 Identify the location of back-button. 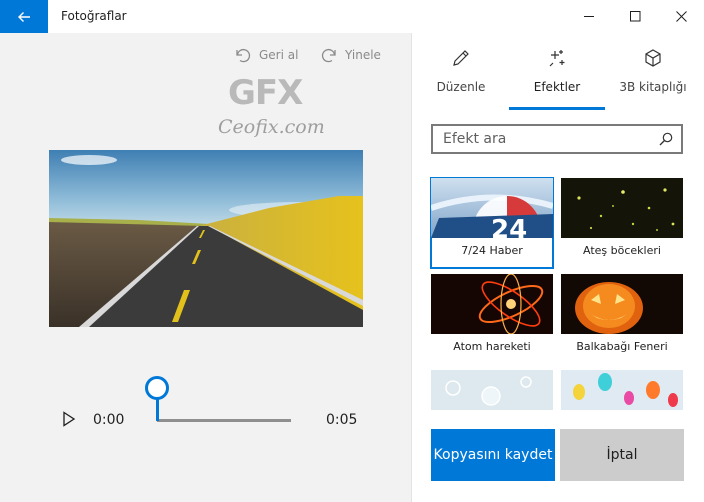
(24, 16).